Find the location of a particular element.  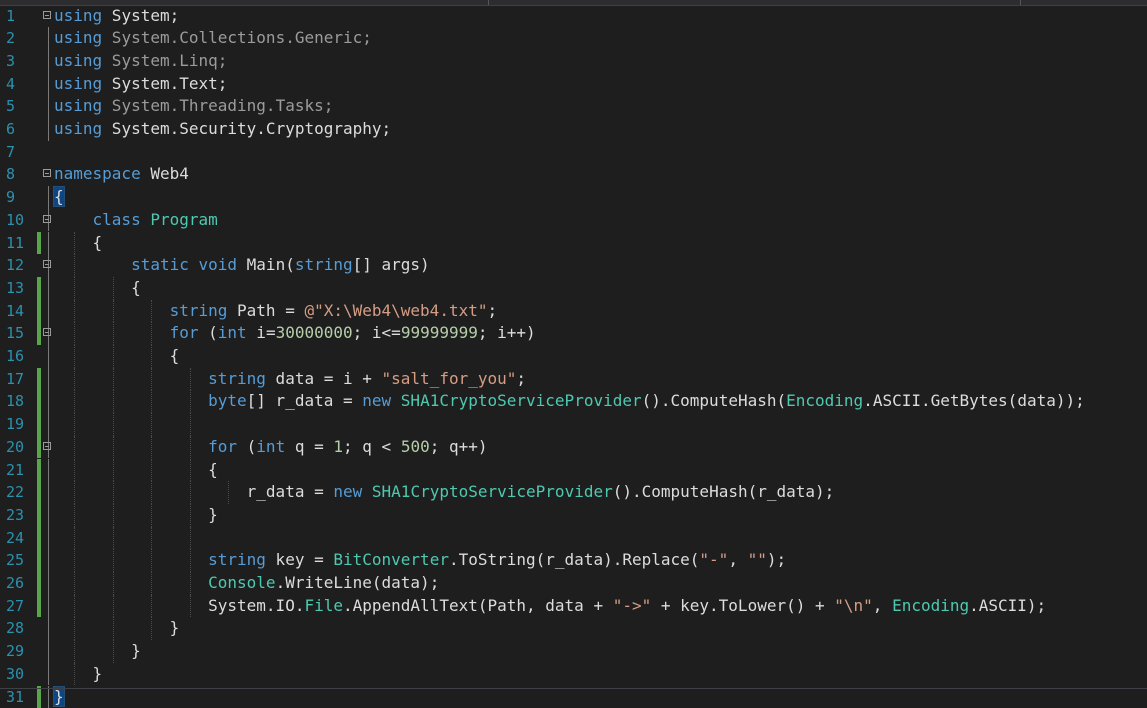

code-line: 30 } is located at coordinates (573, 674).